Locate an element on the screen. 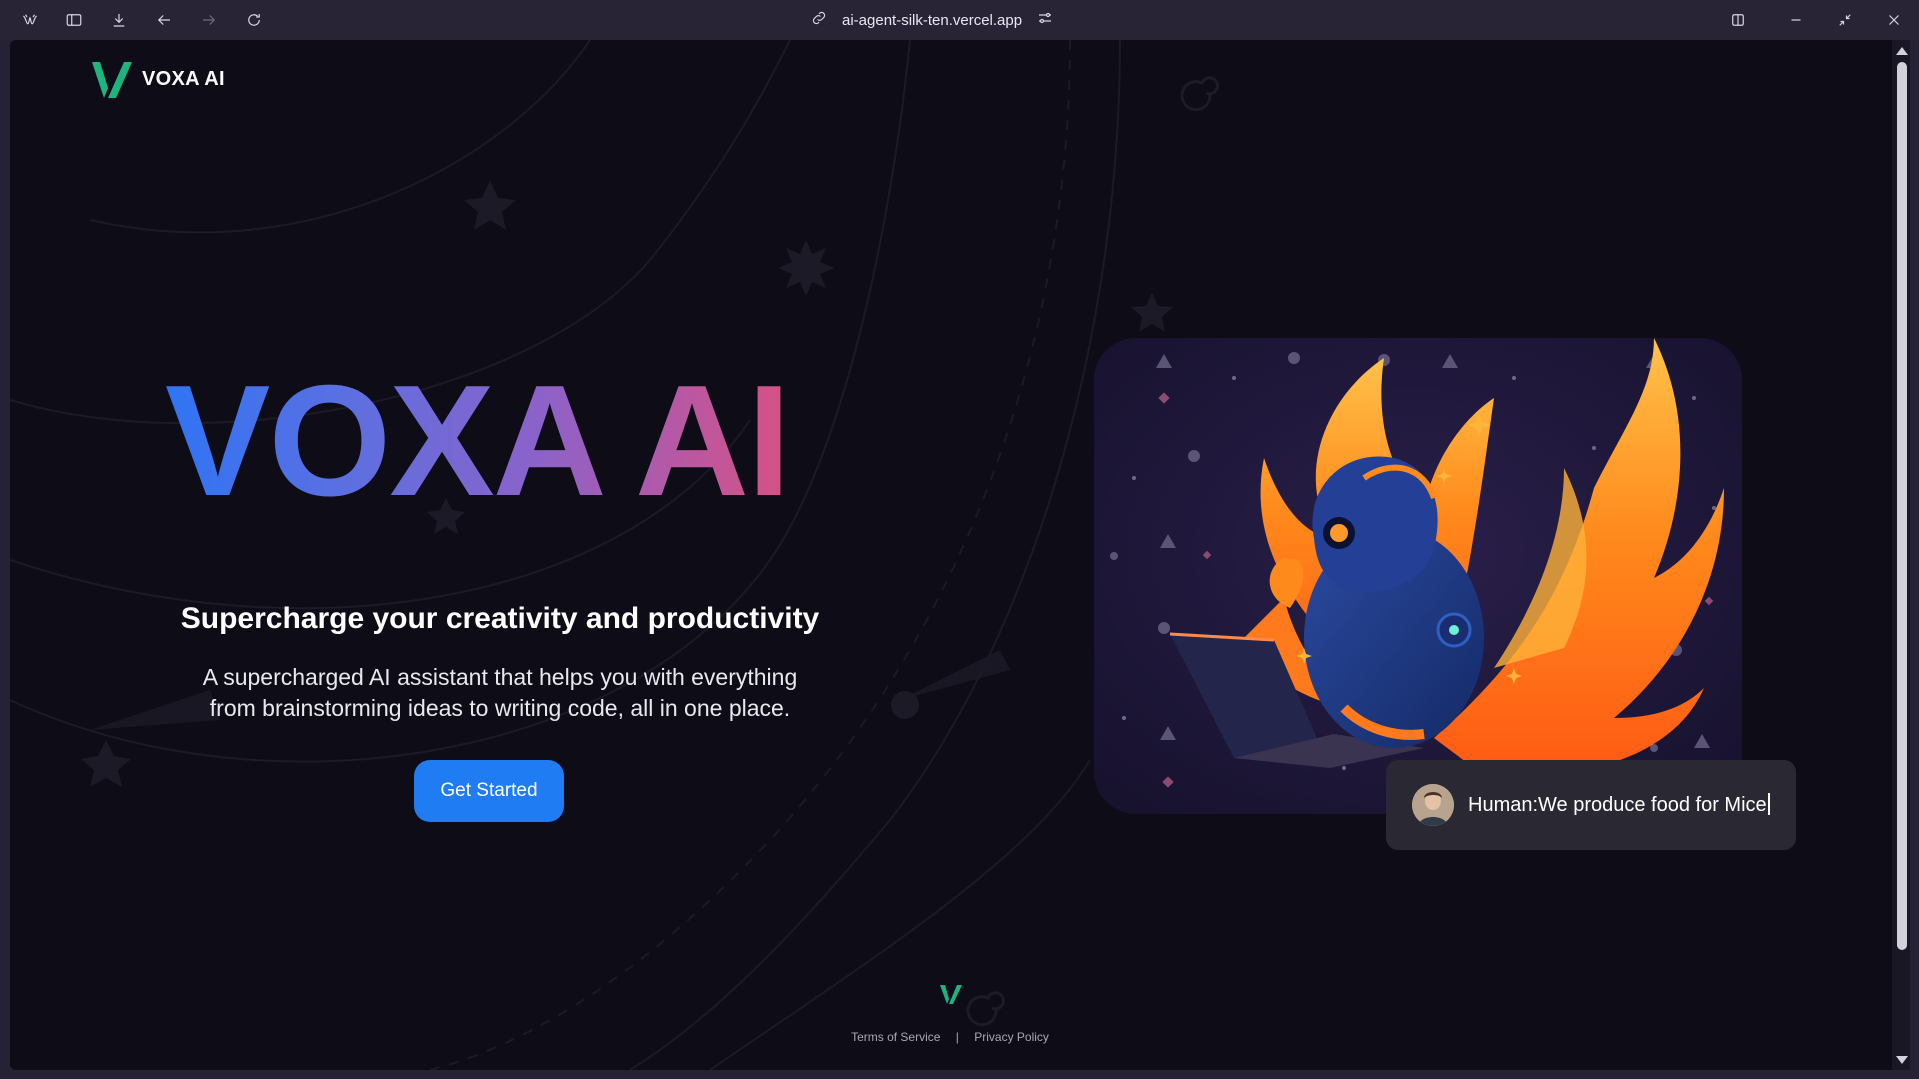 The height and width of the screenshot is (1079, 1919). terms-link: Terms of Service is located at coordinates (895, 1037).